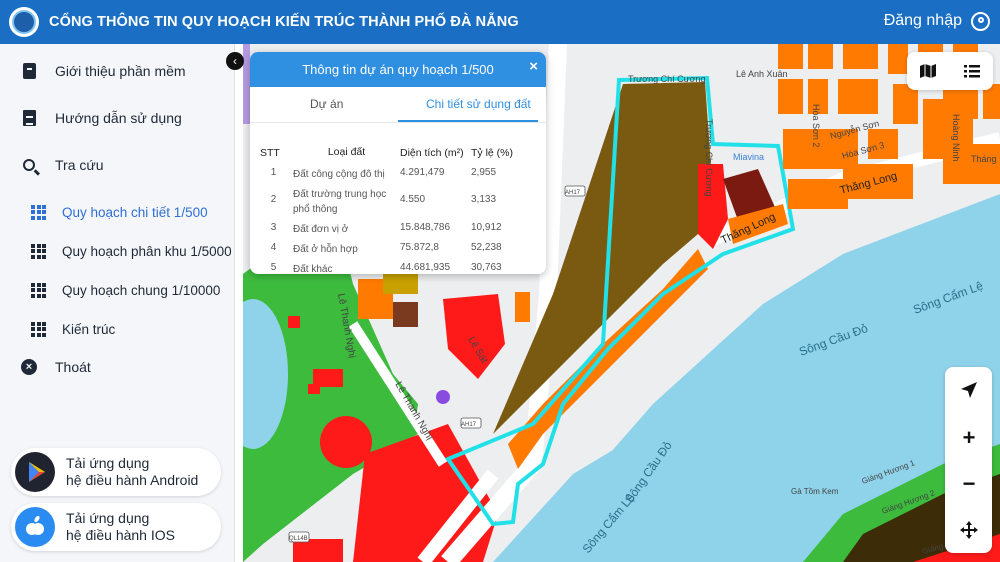  I want to click on cell-stt: 2, so click(273, 199).